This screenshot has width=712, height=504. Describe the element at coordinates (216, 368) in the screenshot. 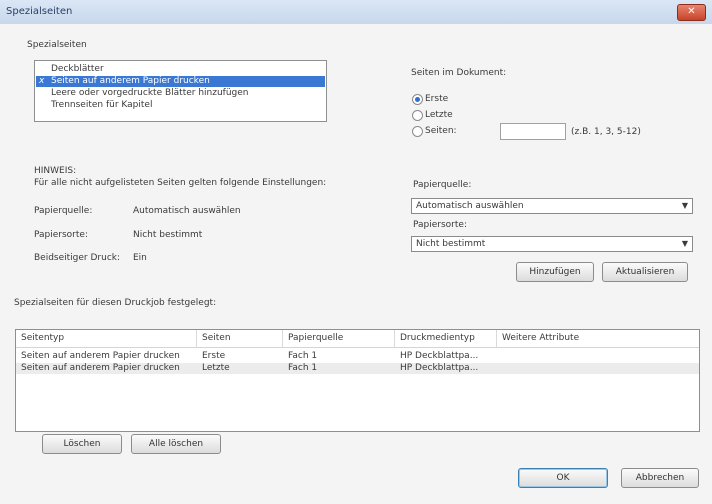

I see `table-cell: Letzte` at that location.